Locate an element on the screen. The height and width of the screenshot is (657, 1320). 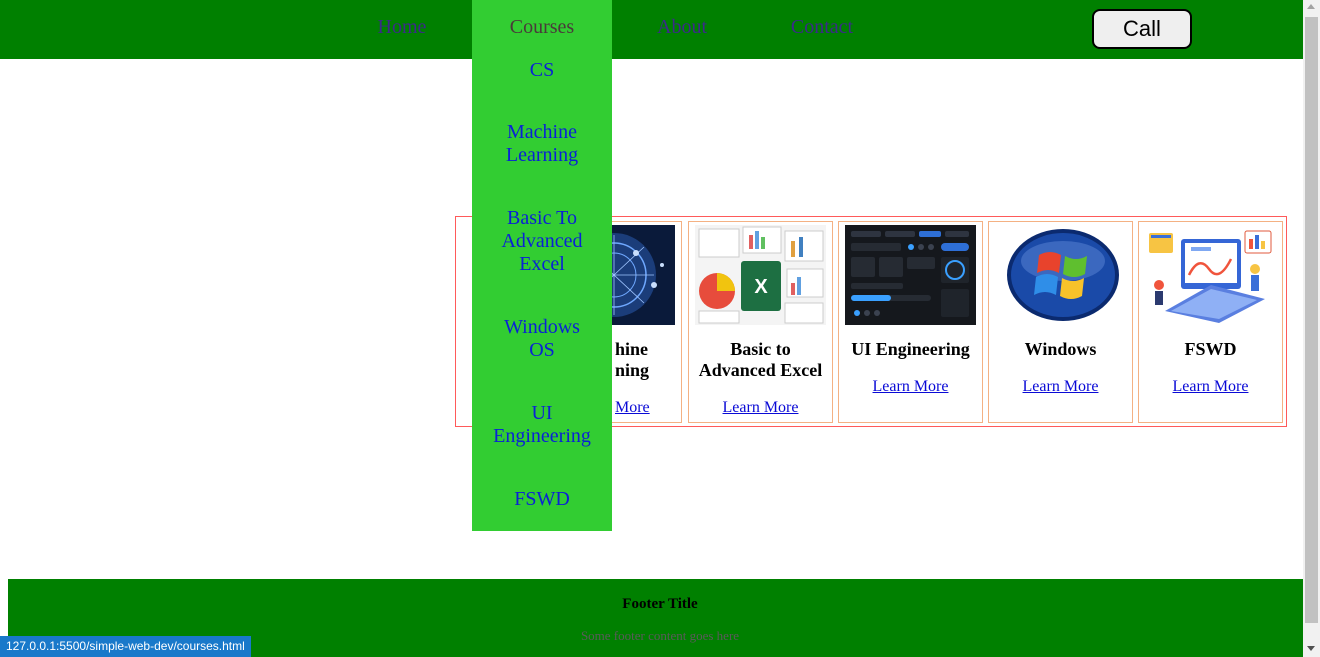
course-card-fswd: FSWD Learn More is located at coordinates (1210, 322).